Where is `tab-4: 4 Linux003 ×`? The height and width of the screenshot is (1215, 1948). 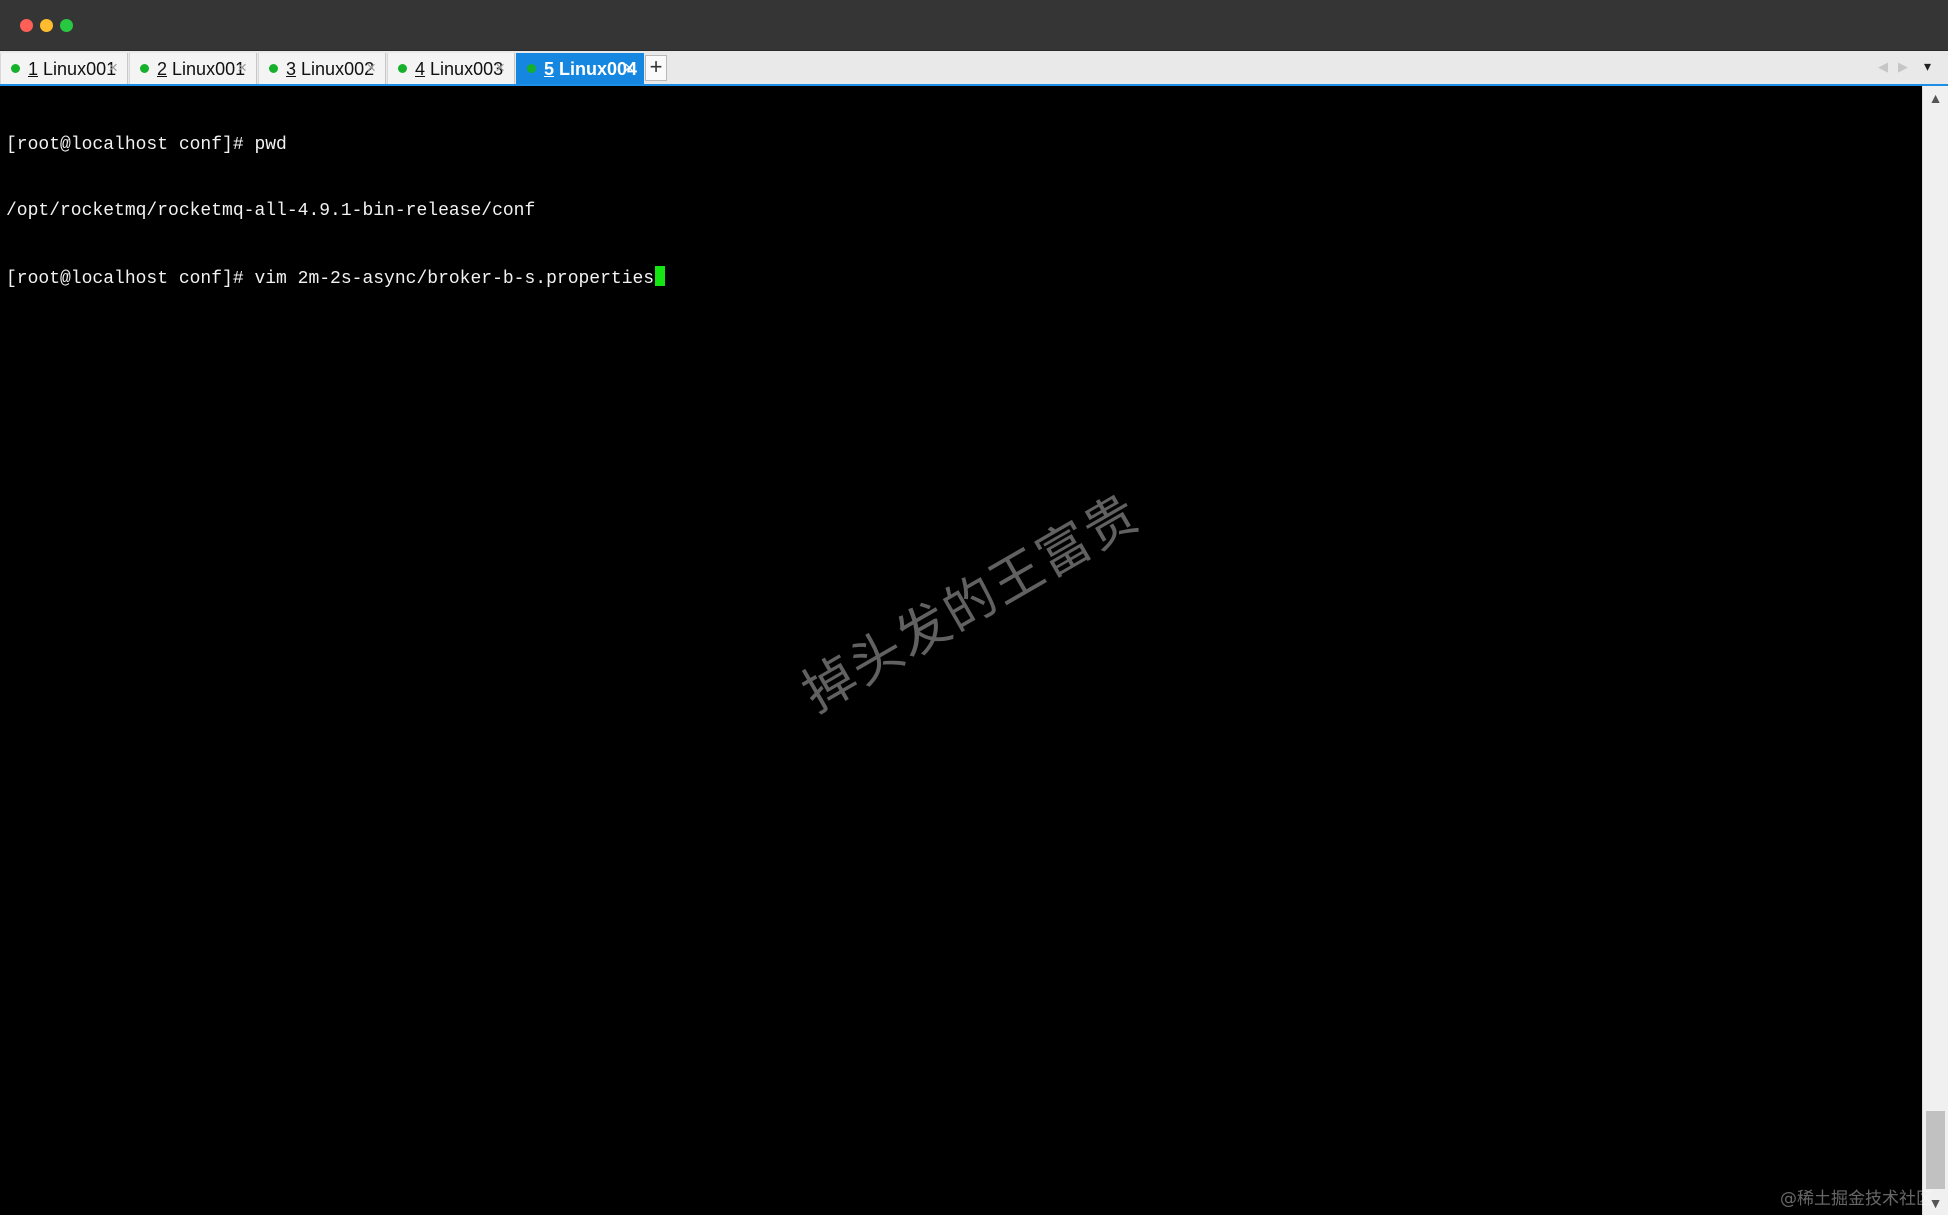
tab-4: 4 Linux003 × is located at coordinates (451, 68).